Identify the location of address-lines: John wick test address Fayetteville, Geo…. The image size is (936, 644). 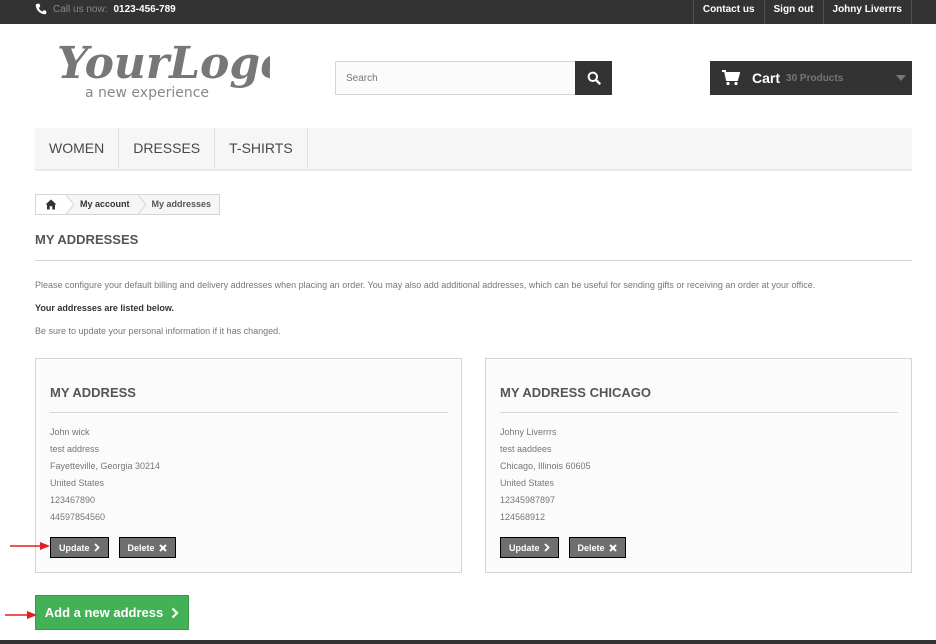
(105, 477).